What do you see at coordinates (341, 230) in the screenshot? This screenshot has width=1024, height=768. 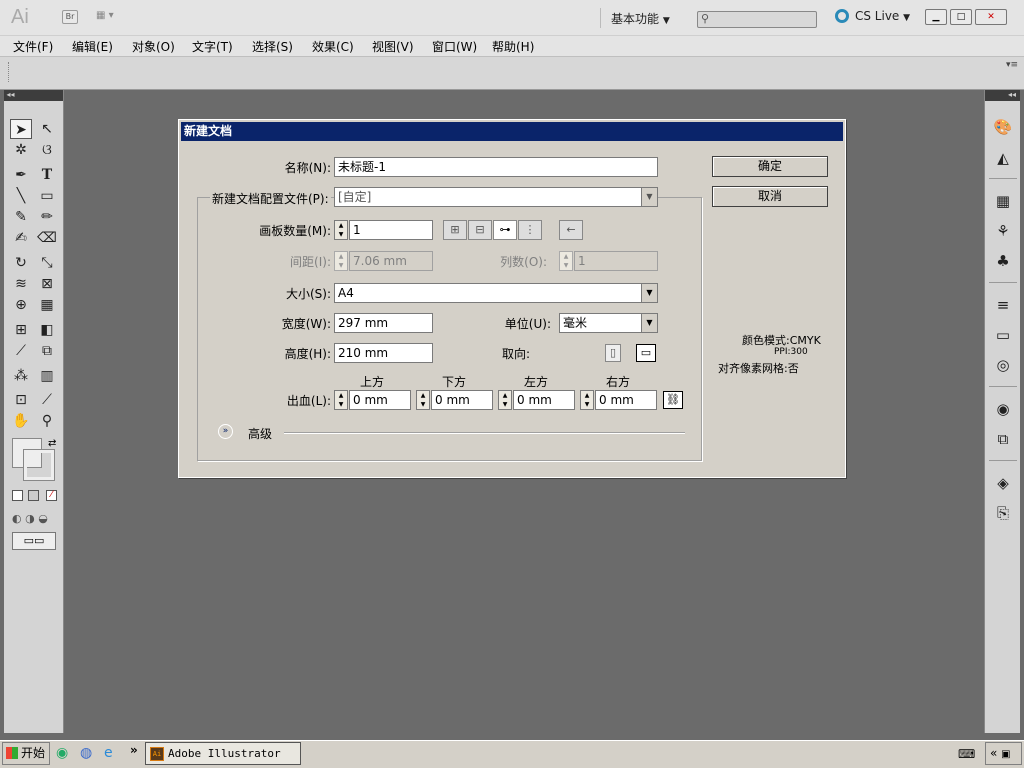 I see `artboards-stepper: ▲ ▼` at bounding box center [341, 230].